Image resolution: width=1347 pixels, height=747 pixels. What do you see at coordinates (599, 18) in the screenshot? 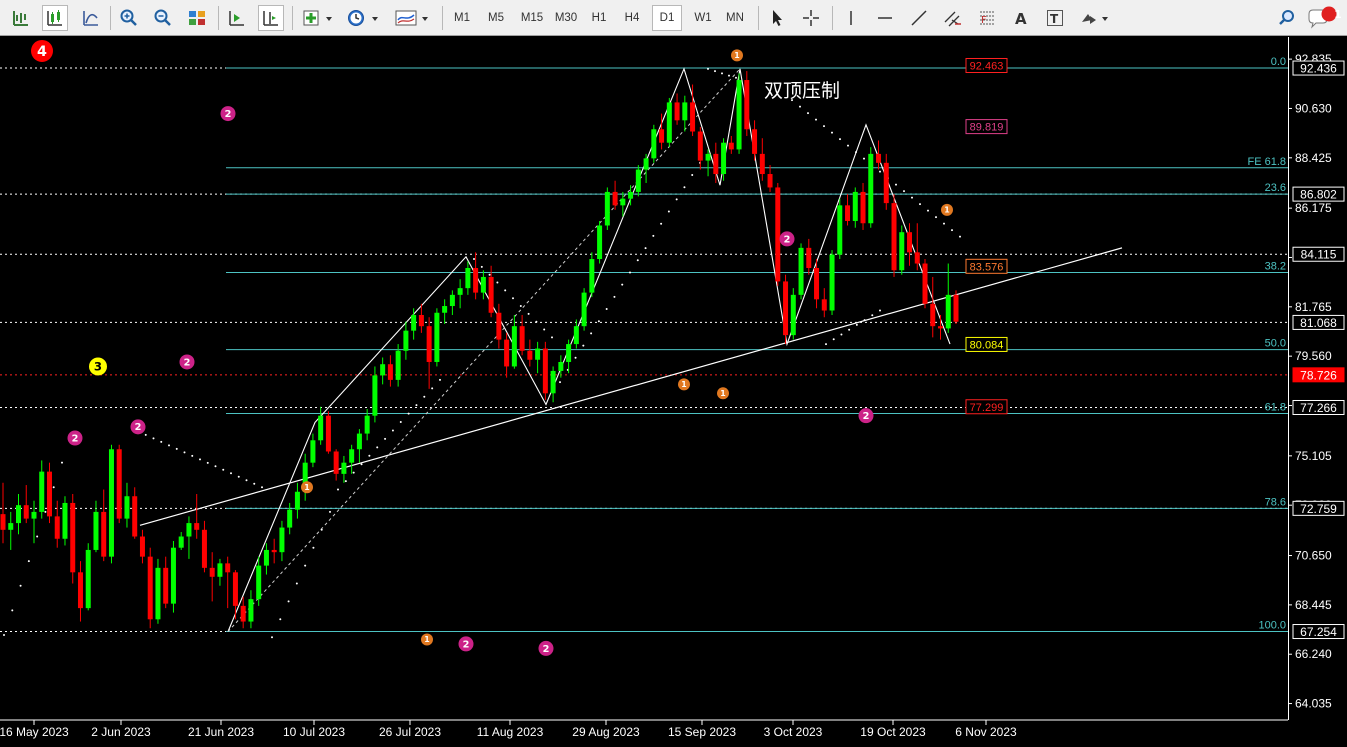
I see `timeframe-h1: H1` at bounding box center [599, 18].